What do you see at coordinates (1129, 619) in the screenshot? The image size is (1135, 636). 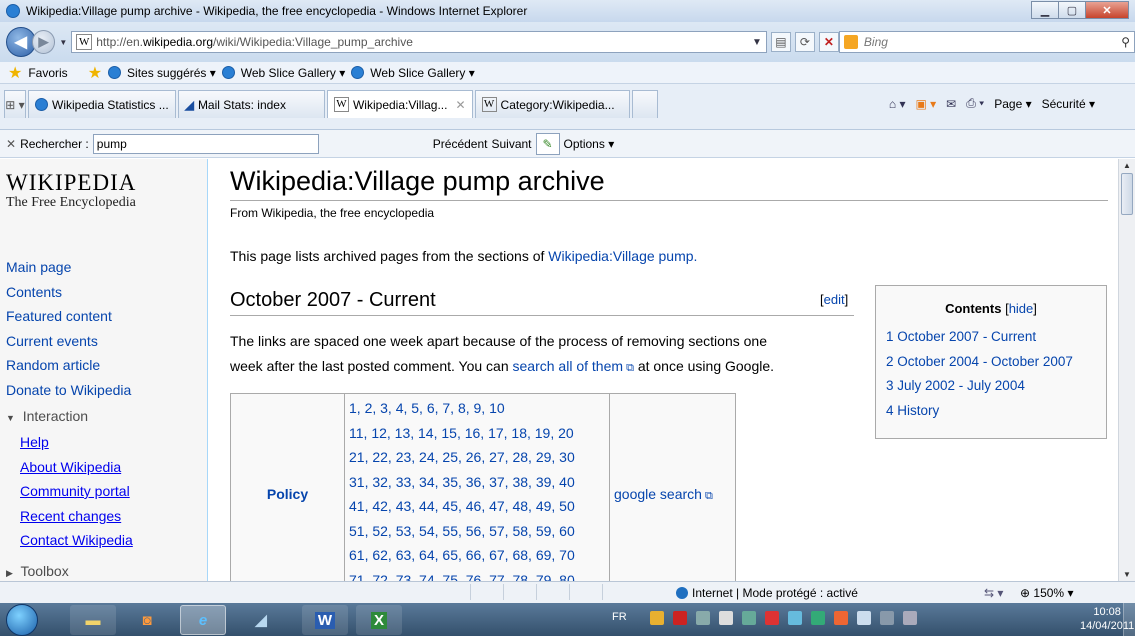 I see `show-desktop-button` at bounding box center [1129, 619].